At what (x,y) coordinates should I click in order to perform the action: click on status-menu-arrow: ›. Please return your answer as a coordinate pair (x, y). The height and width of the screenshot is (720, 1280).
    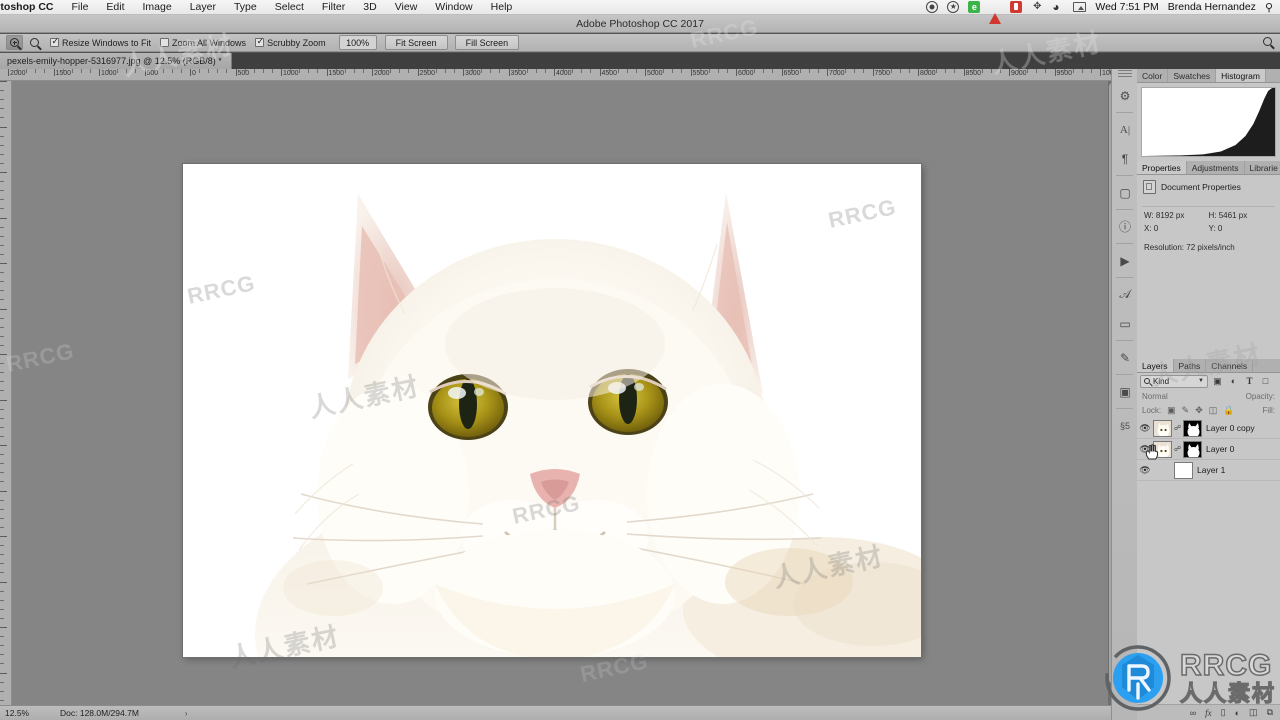
    Looking at the image, I should click on (163, 713).